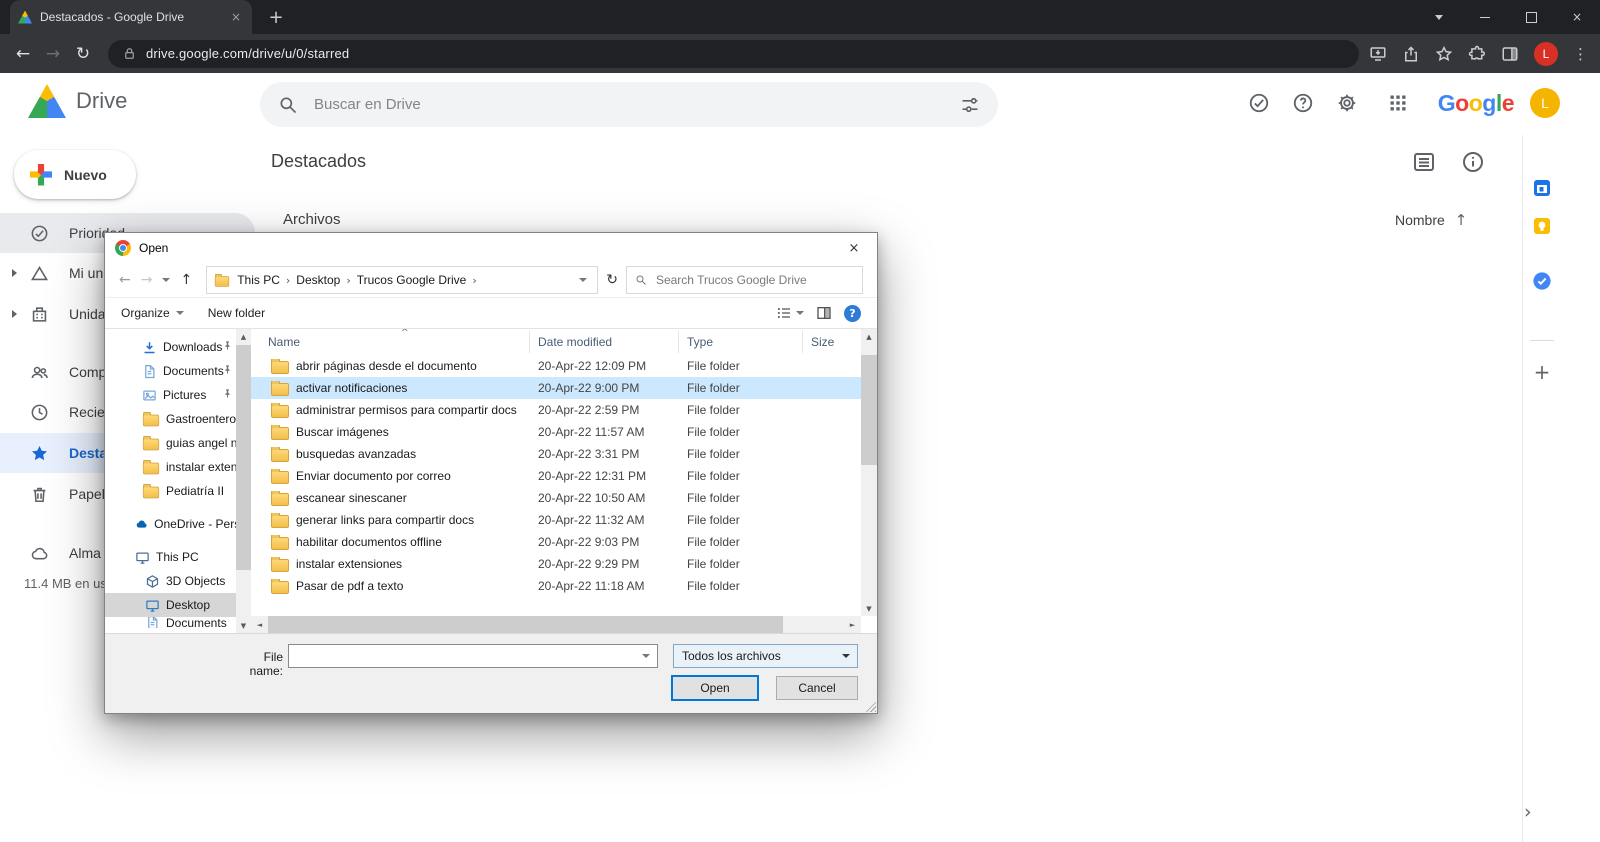 The width and height of the screenshot is (1600, 842). What do you see at coordinates (170, 467) in the screenshot?
I see `tree-item-folder: instalar extension` at bounding box center [170, 467].